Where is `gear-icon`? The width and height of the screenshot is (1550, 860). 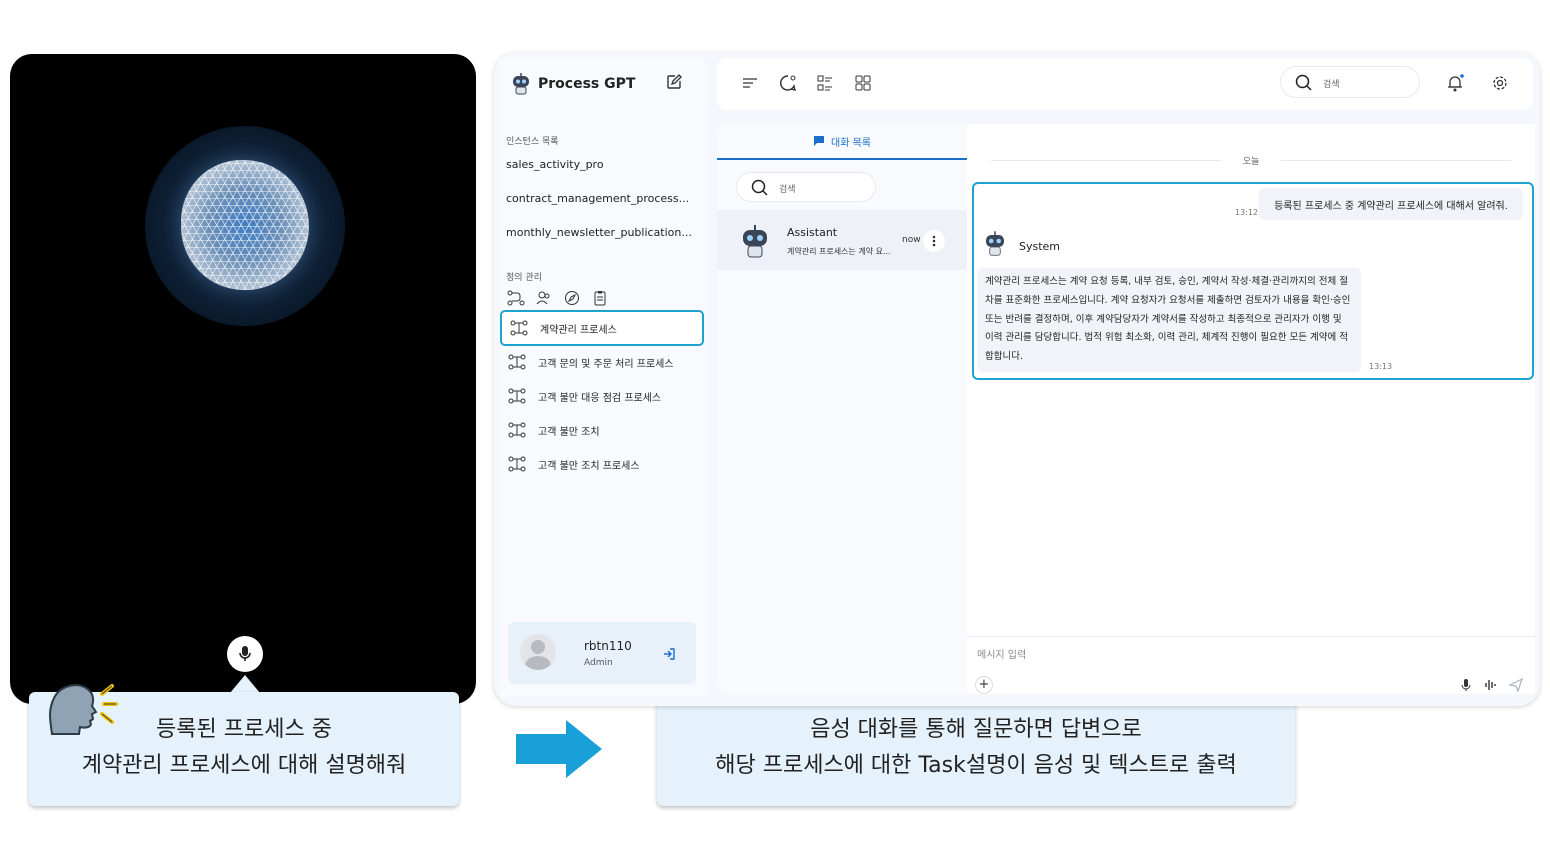 gear-icon is located at coordinates (1500, 83).